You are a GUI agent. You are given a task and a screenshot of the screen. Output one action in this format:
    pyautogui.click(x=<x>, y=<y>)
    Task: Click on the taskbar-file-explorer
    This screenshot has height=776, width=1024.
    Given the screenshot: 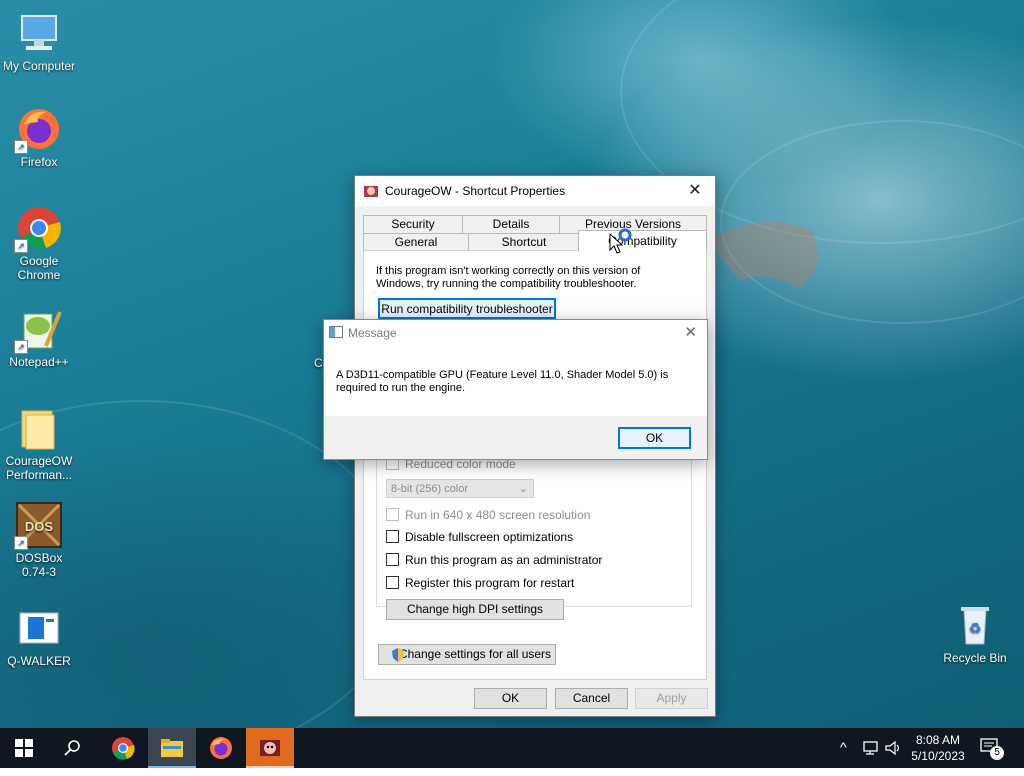 What is the action you would take?
    pyautogui.click(x=172, y=748)
    